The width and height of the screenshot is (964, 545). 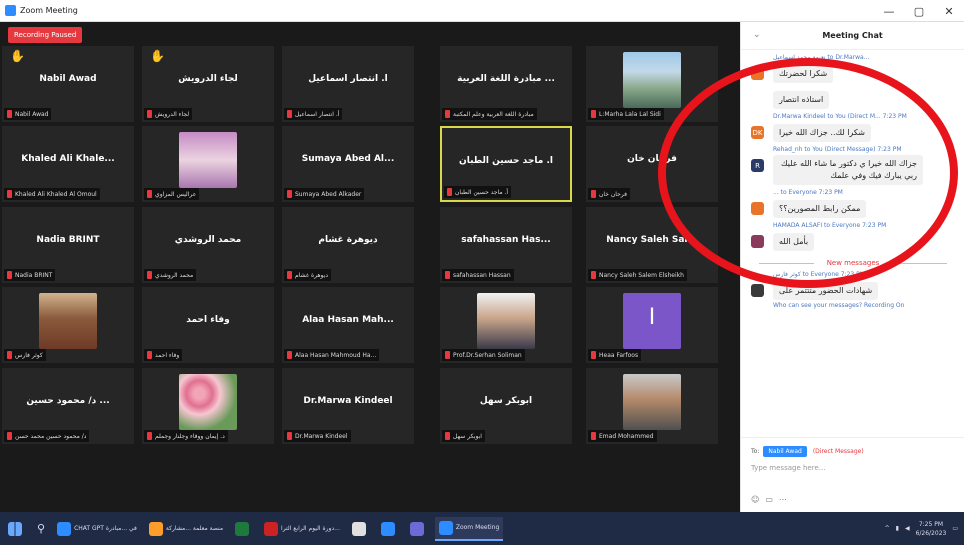 I want to click on participant-label-text: Heaa Farfoos, so click(x=619, y=355).